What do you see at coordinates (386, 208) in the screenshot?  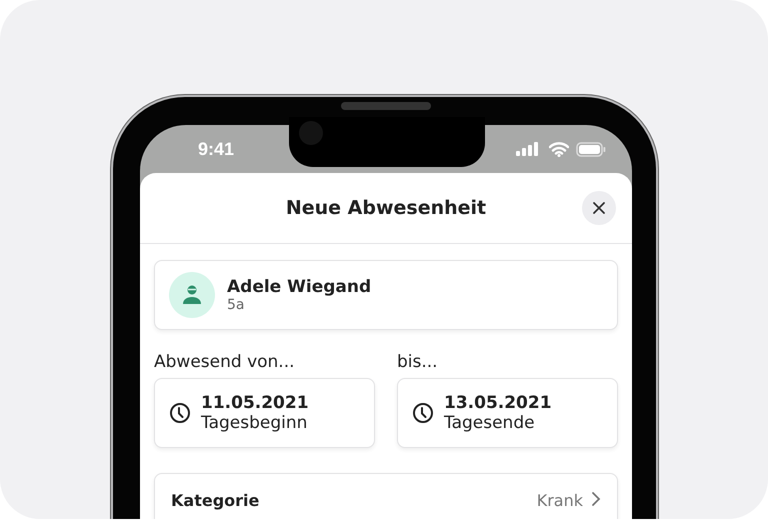 I see `sheet-title: Neue Abwesenheit` at bounding box center [386, 208].